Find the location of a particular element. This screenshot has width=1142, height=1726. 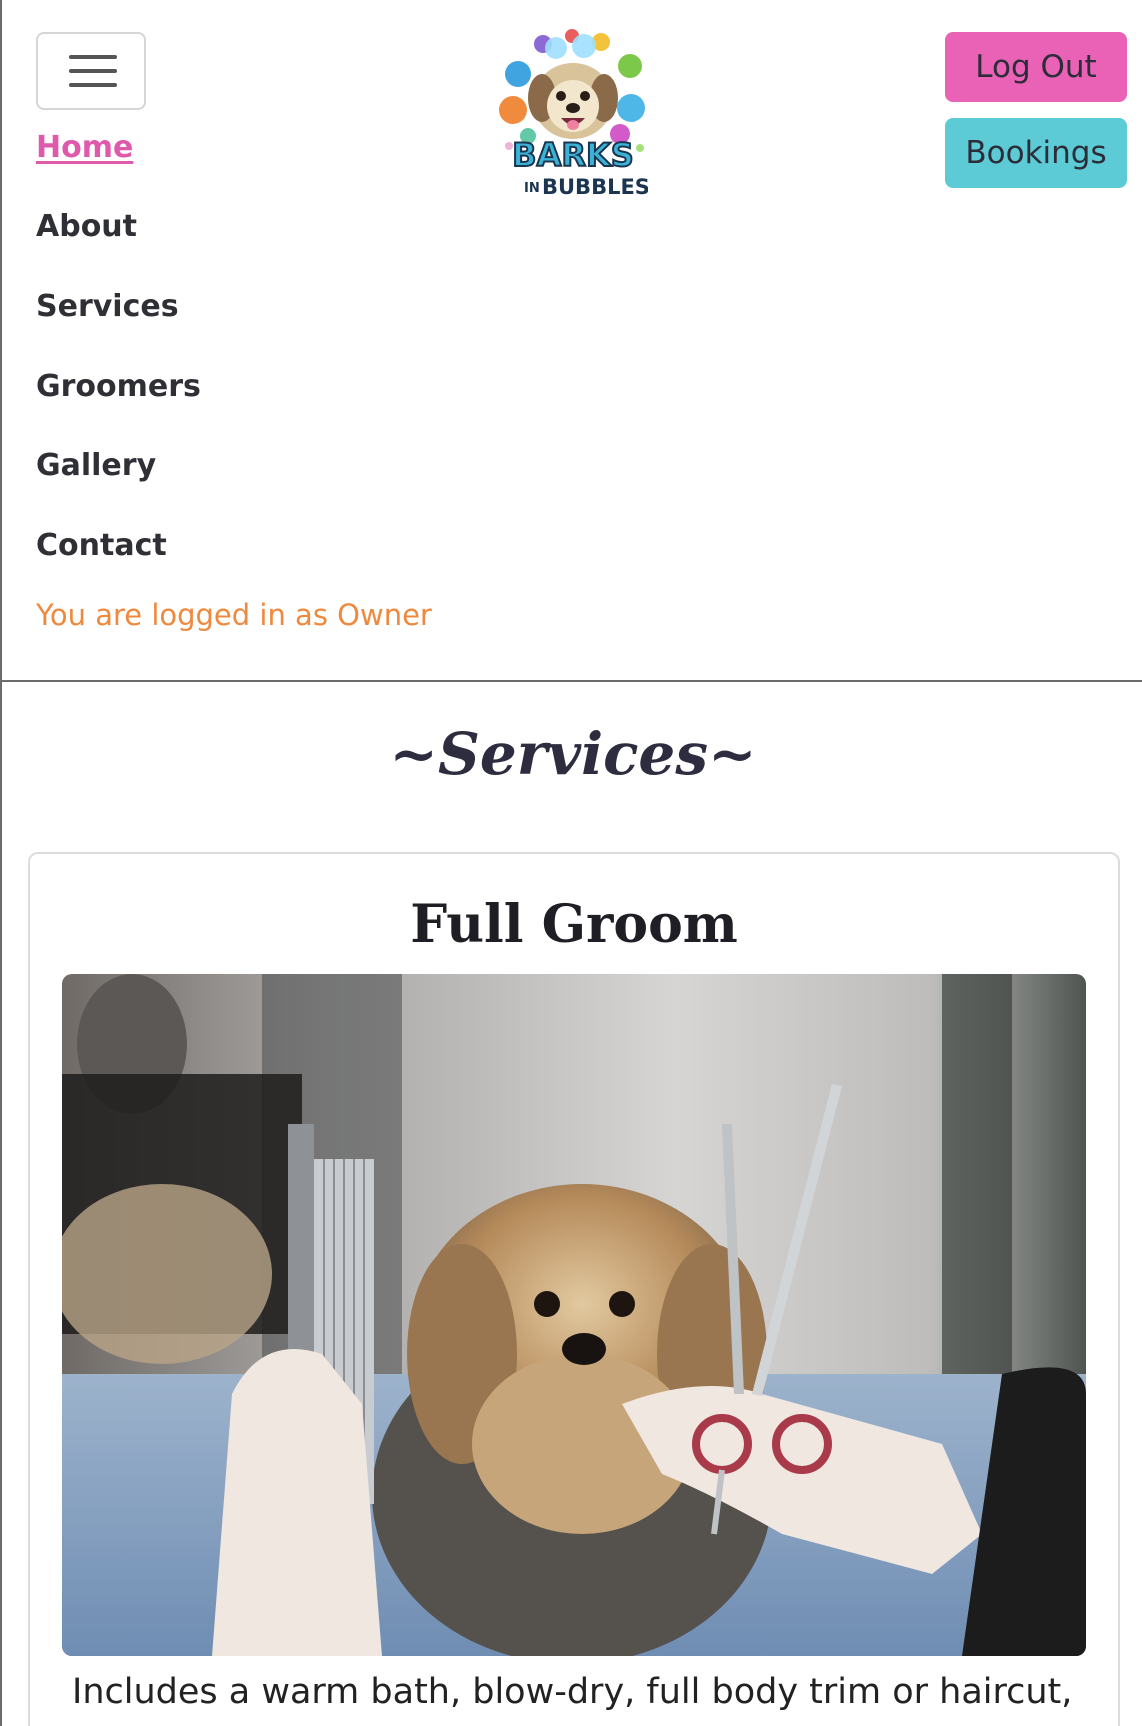

logo-text-barks: BARKS is located at coordinates (573, 155).